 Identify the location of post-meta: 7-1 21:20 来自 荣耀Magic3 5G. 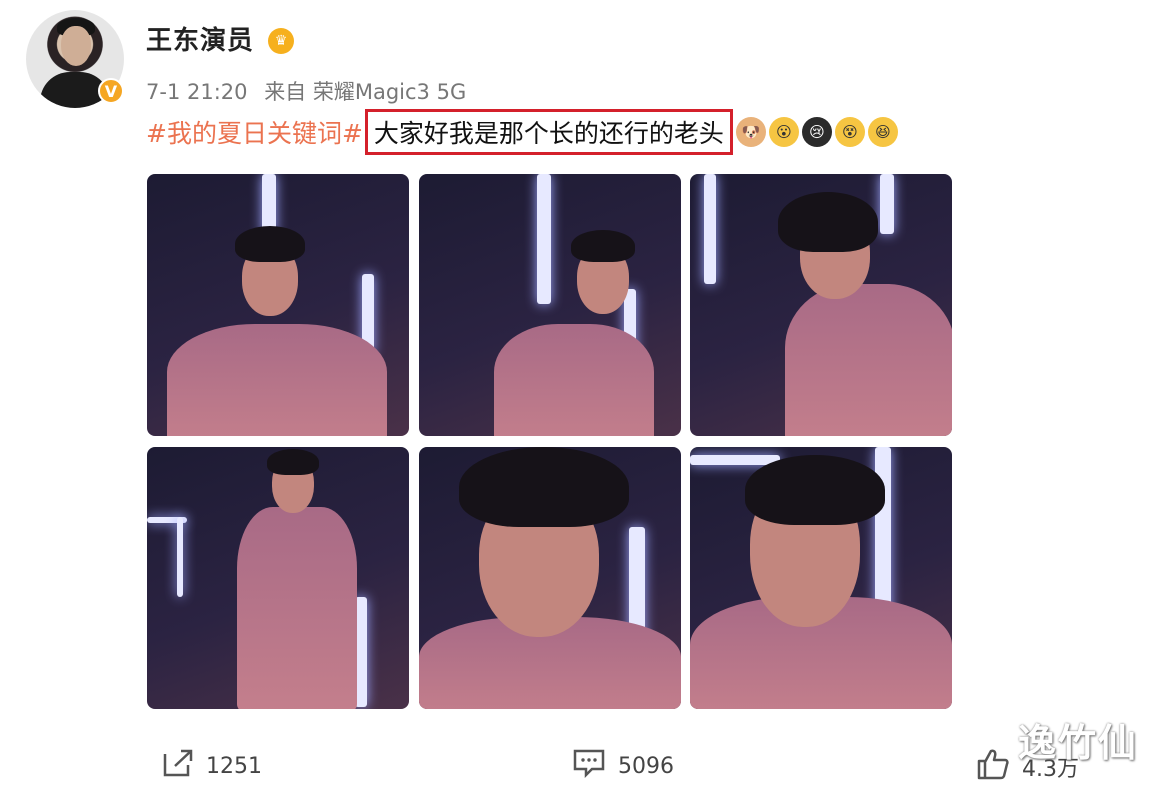
(311, 91).